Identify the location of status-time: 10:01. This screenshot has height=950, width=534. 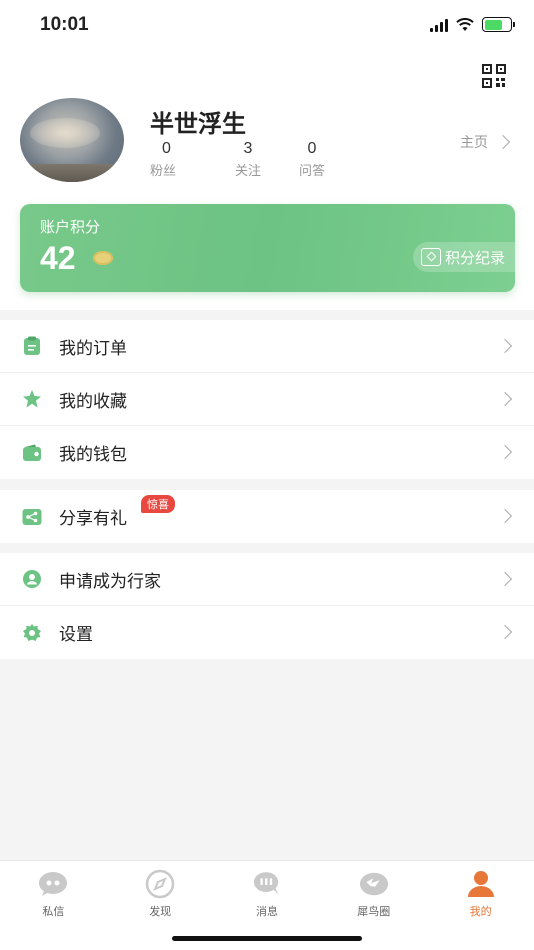
(64, 24).